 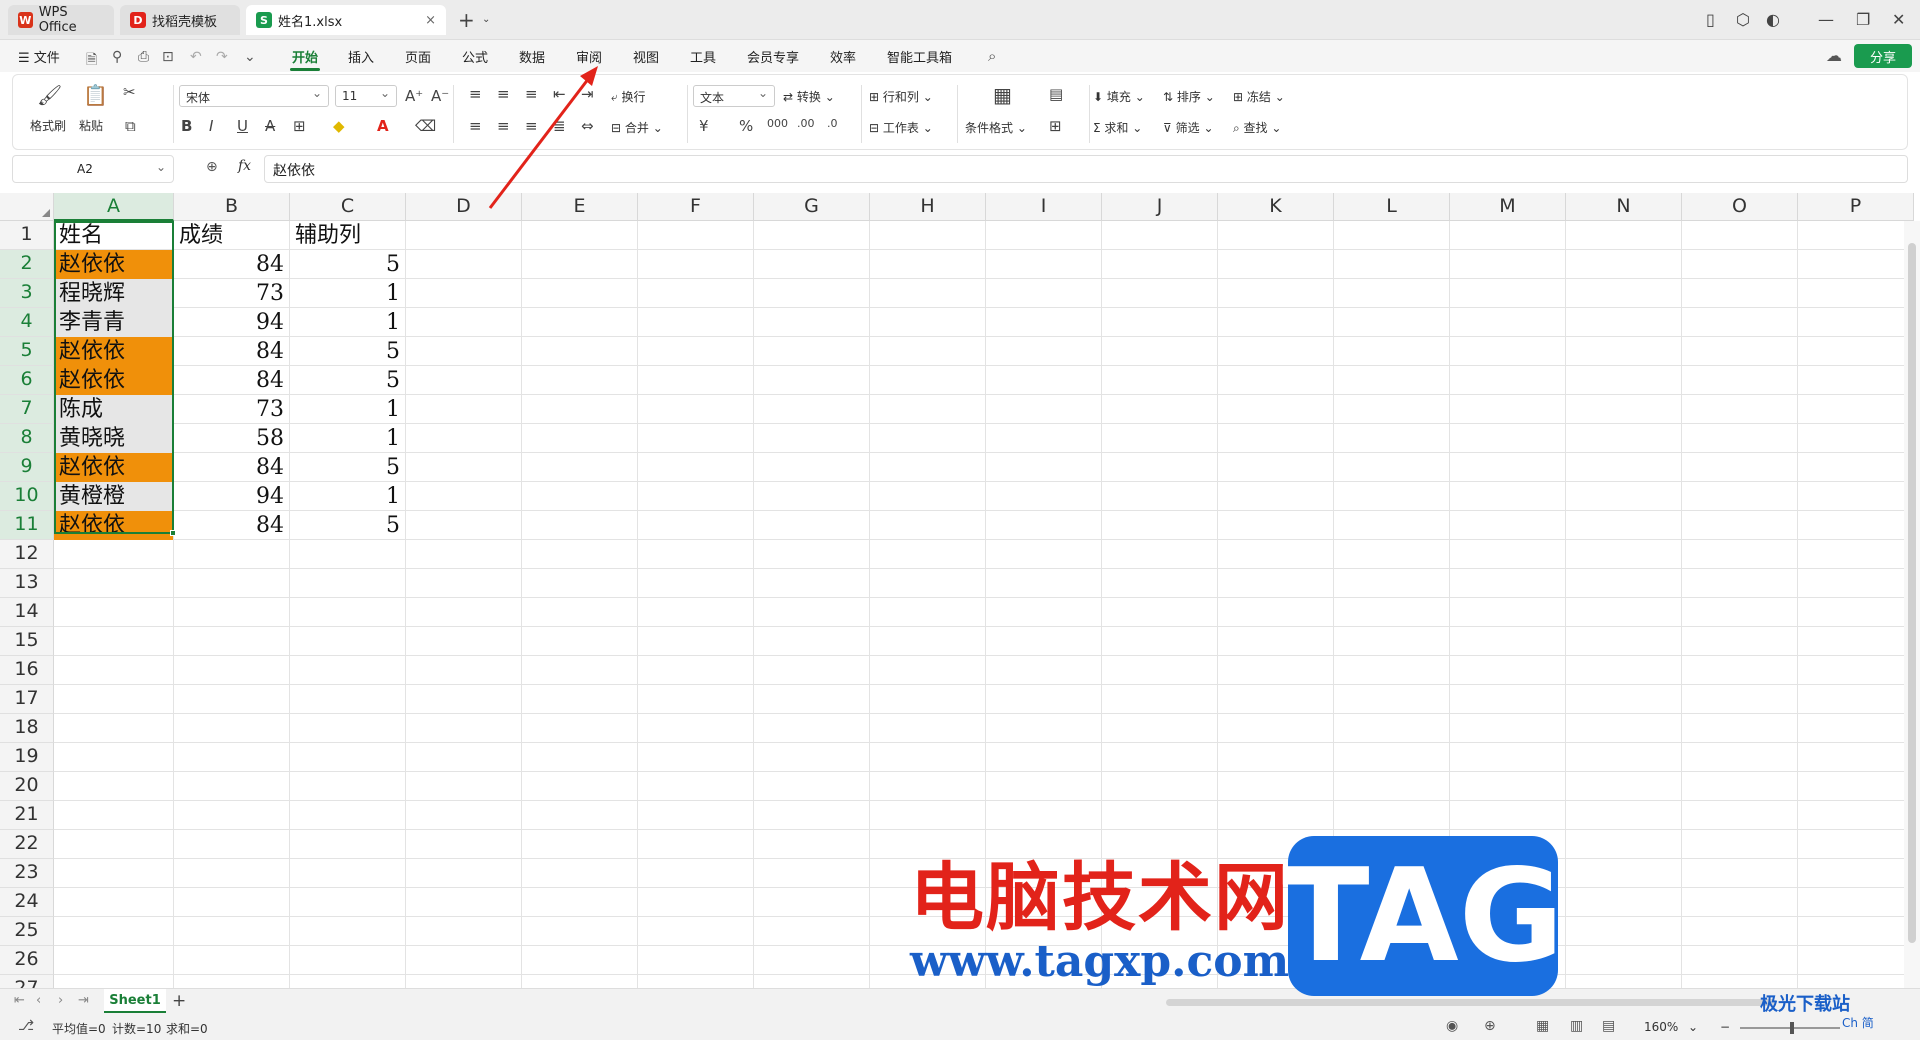 I want to click on row-header: 6, so click(x=27, y=380).